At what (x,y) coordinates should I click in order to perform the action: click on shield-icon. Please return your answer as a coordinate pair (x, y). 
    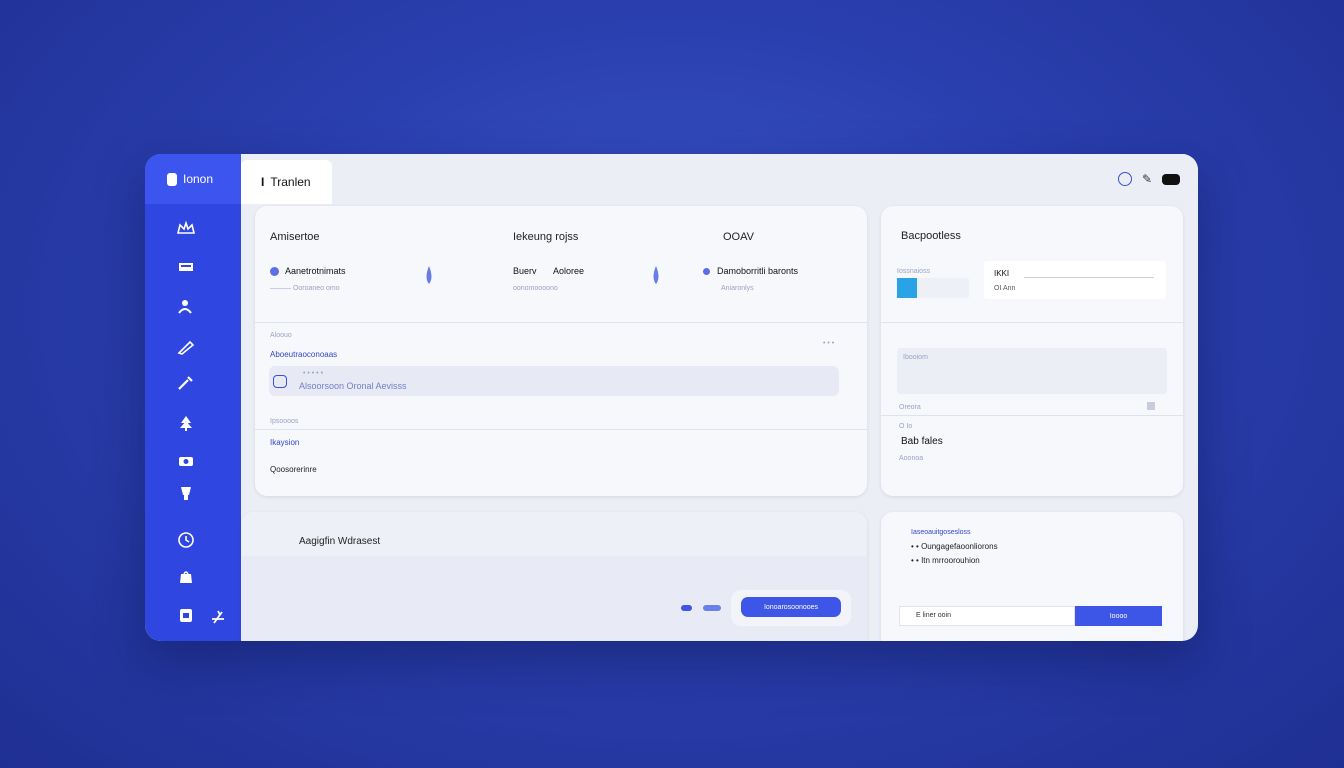
    Looking at the image, I should click on (274, 271).